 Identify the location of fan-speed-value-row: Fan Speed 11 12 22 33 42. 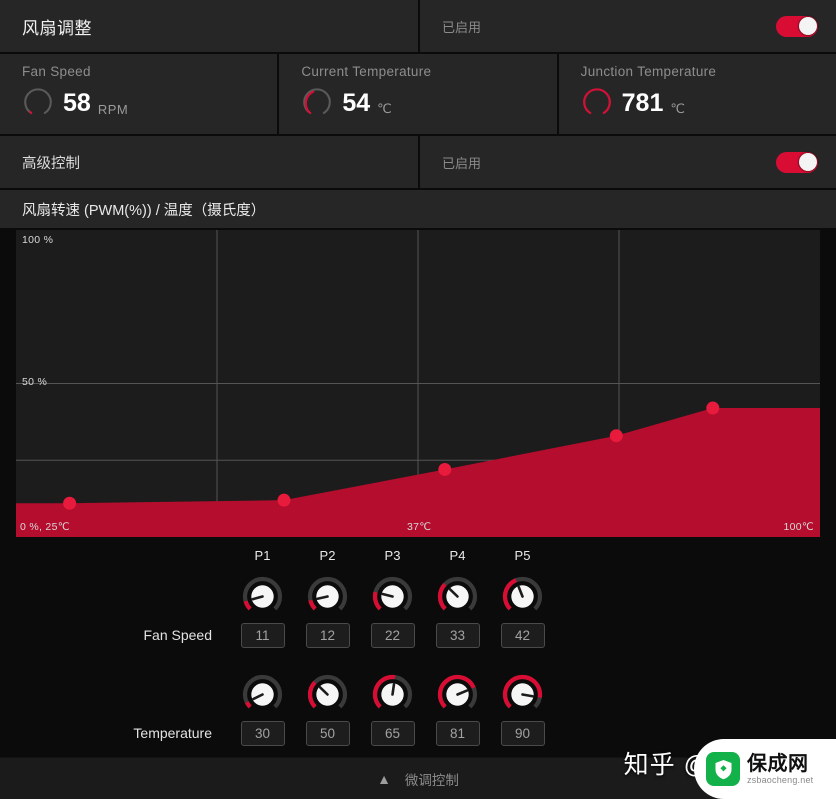
(418, 635).